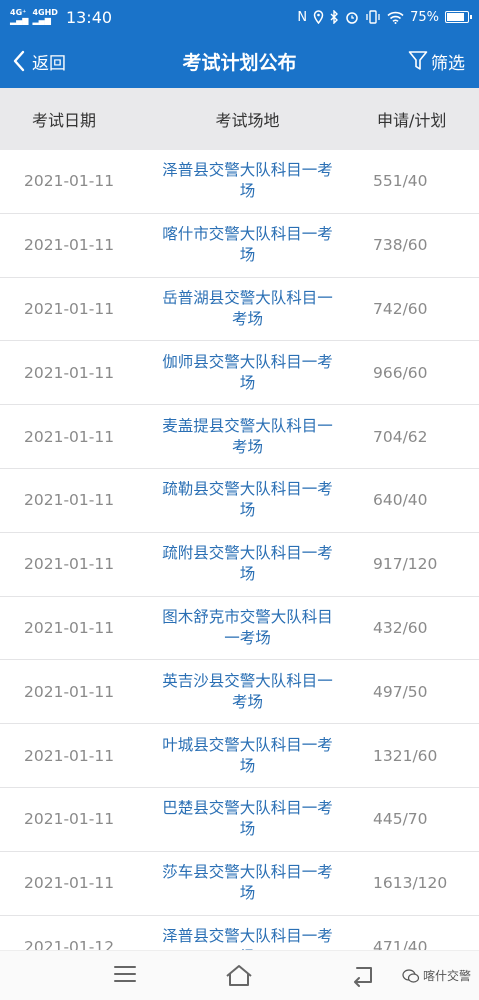 The height and width of the screenshot is (1000, 479). Describe the element at coordinates (352, 18) in the screenshot. I see `alarm-icon` at that location.